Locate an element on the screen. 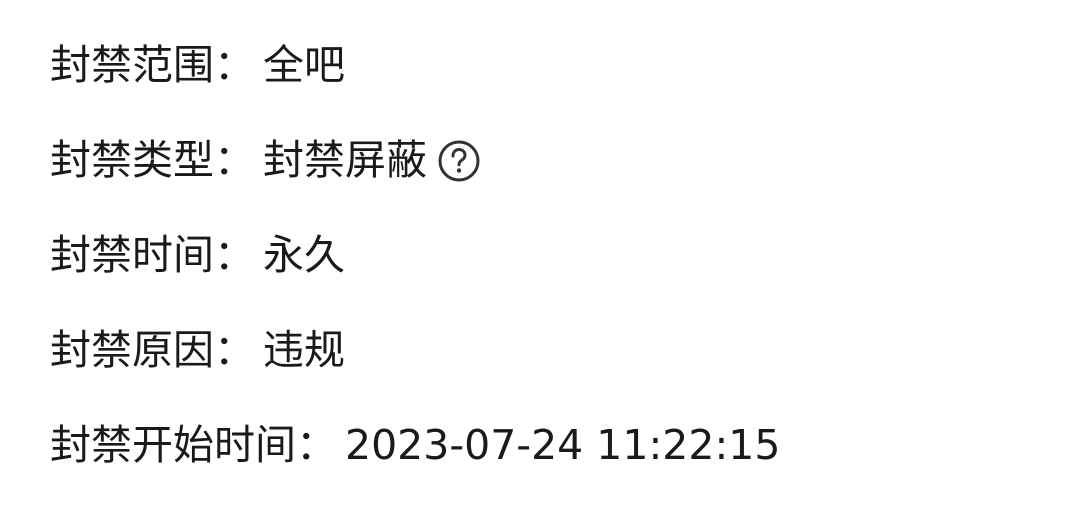 The height and width of the screenshot is (521, 1080). ban-reason-value: 违规 is located at coordinates (304, 350).